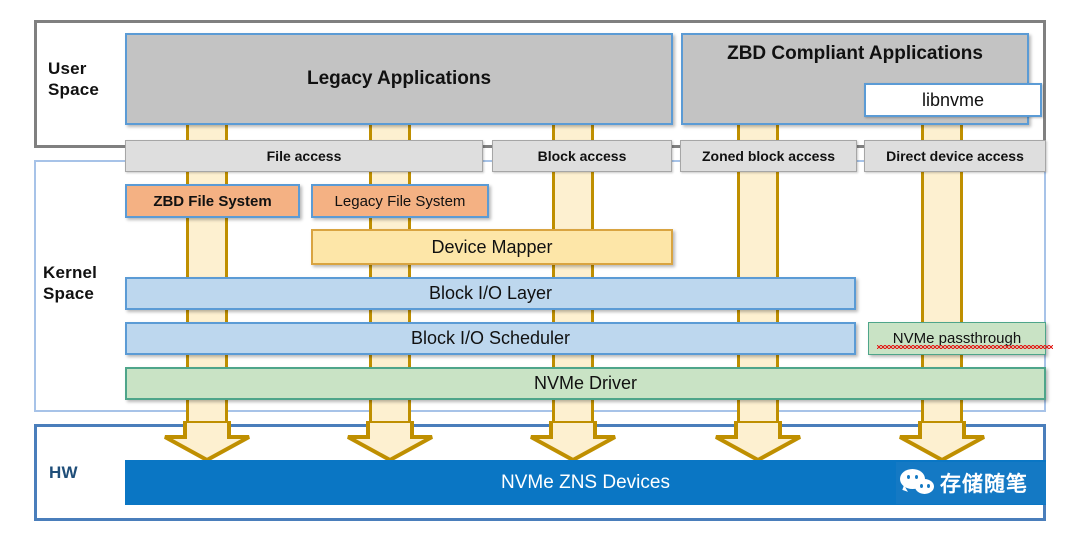  I want to click on user-space-label-line1: User, so click(67, 68).